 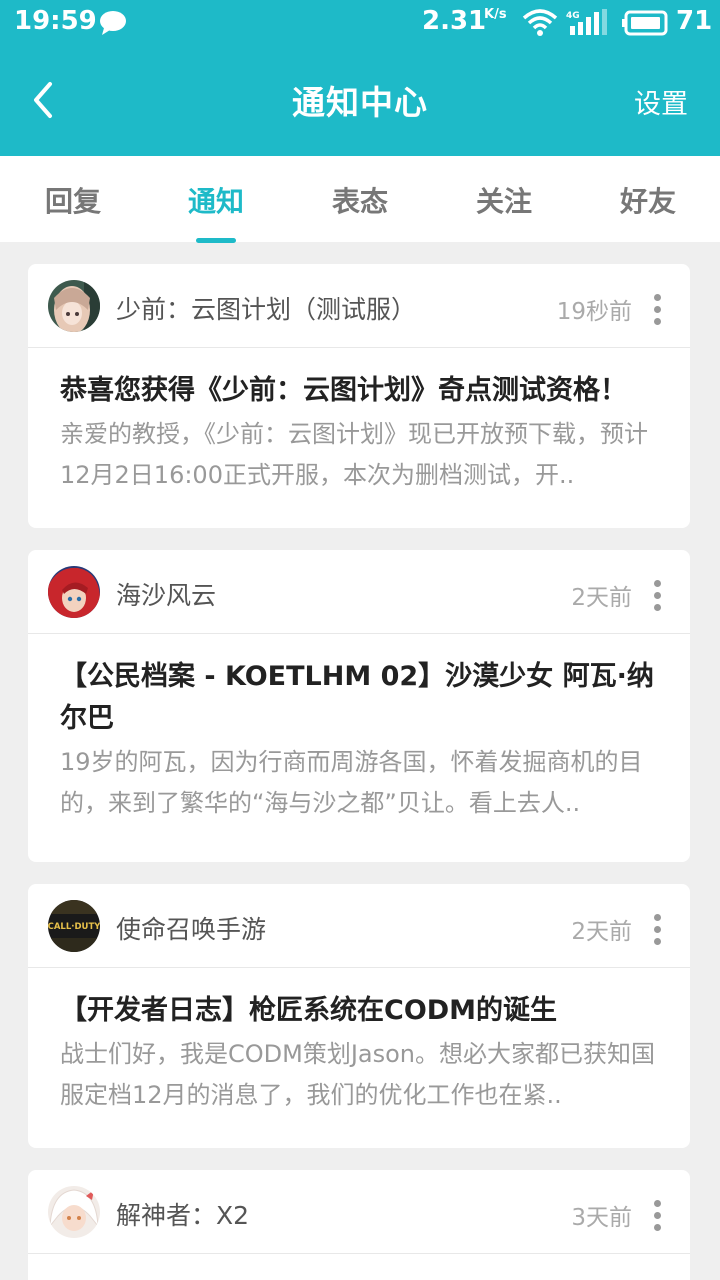 I want to click on active-tab-indicator, so click(x=216, y=240).